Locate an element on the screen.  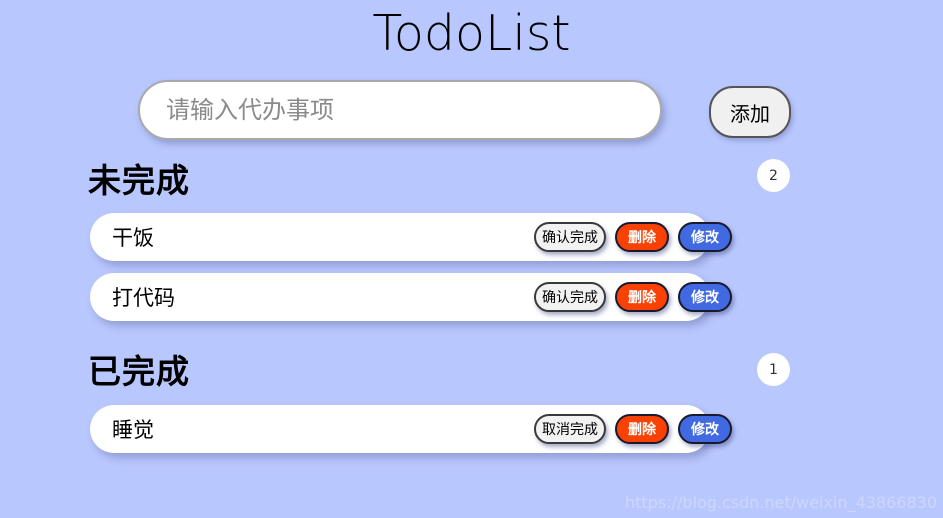
task-label: 睡觉 is located at coordinates (133, 430).